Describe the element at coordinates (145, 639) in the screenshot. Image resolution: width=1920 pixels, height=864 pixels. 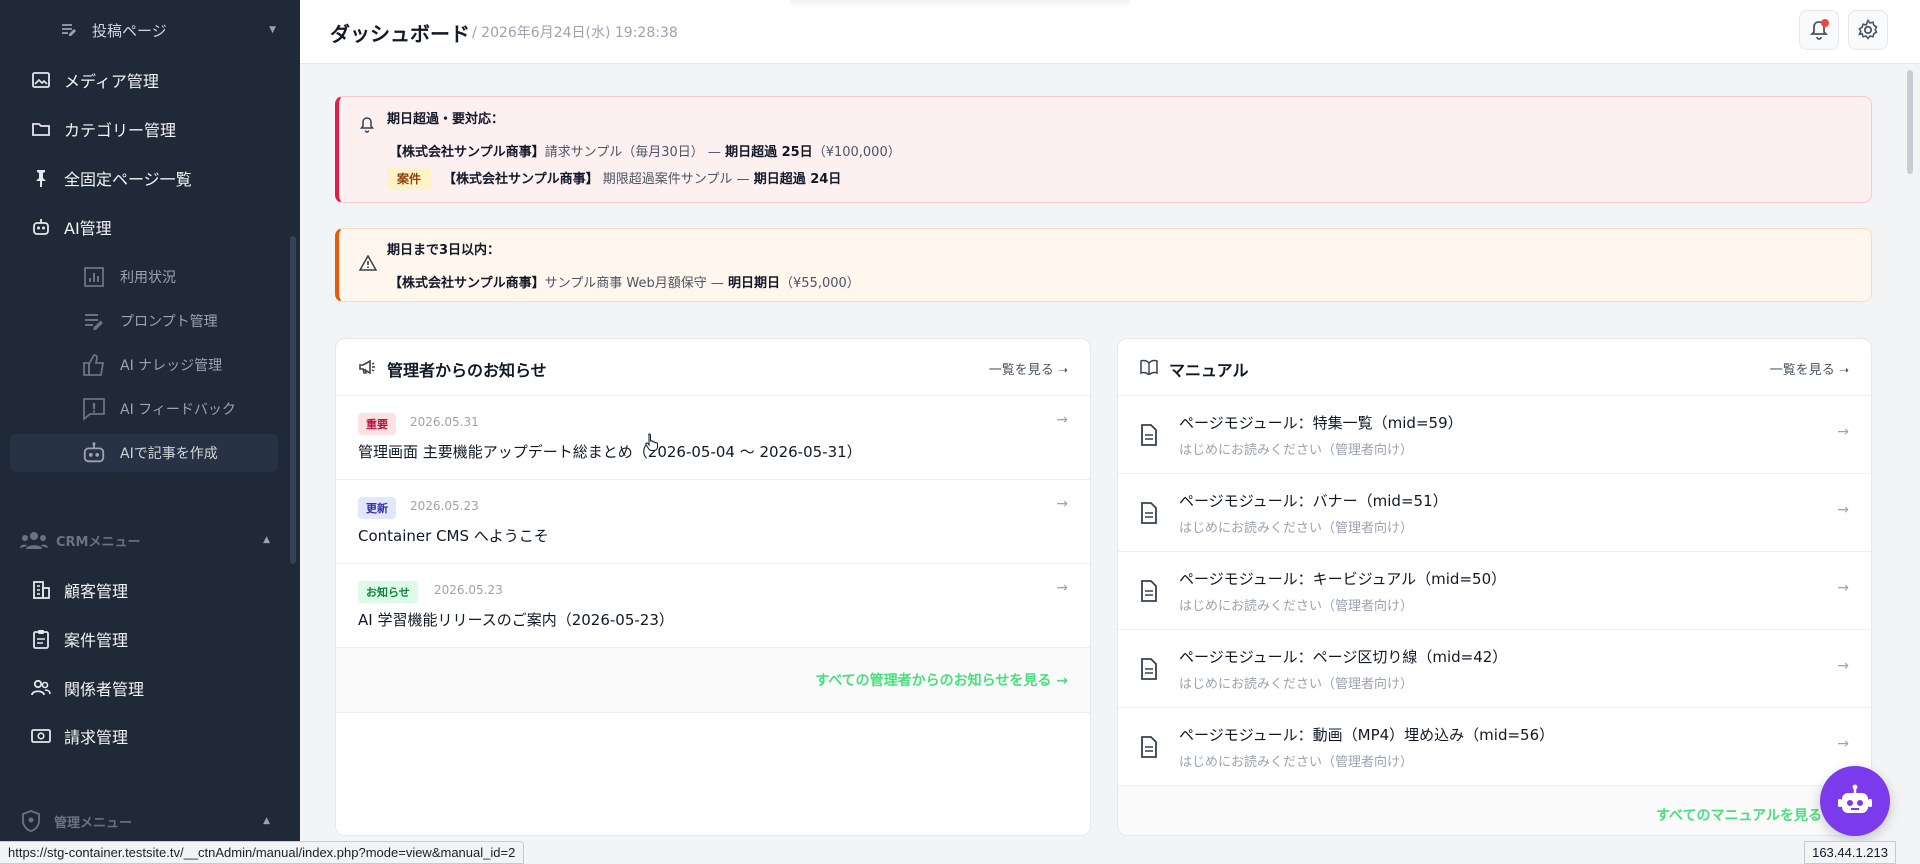
I see `sidebar-item-deals: 案件管理` at that location.